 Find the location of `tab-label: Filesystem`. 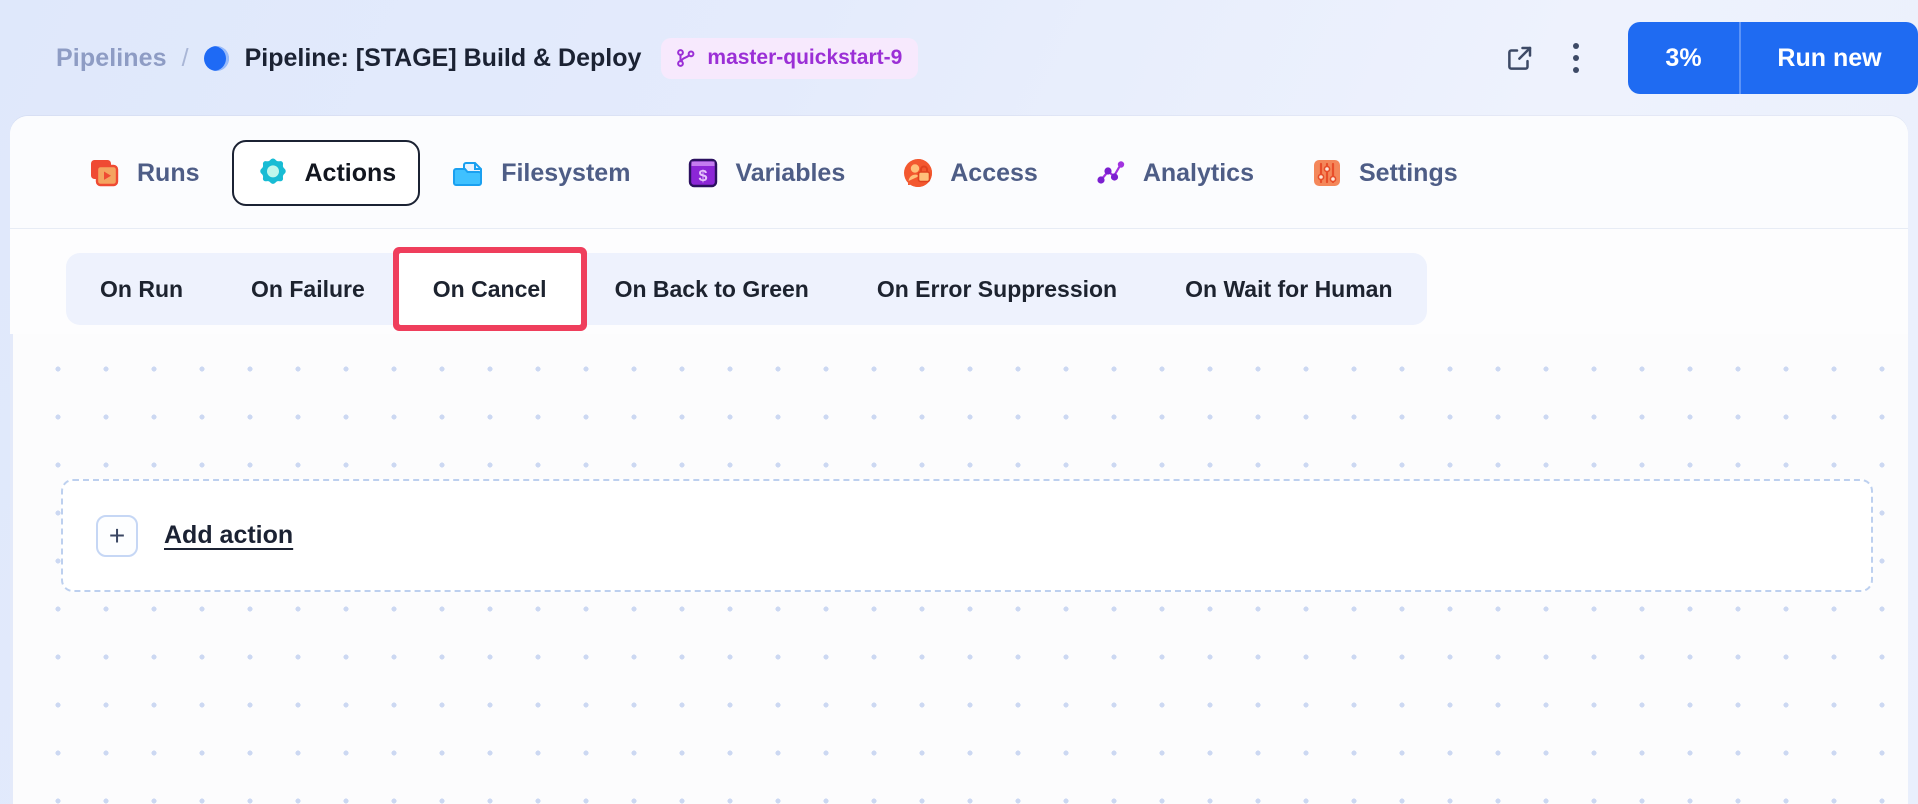

tab-label: Filesystem is located at coordinates (566, 172).